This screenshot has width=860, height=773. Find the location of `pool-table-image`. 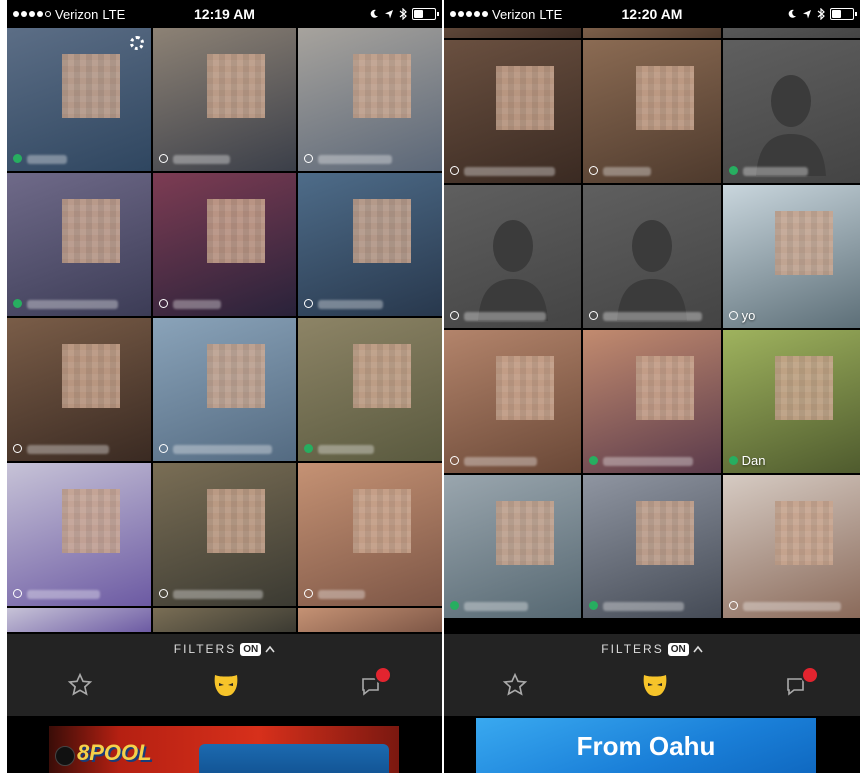

pool-table-image is located at coordinates (294, 758).